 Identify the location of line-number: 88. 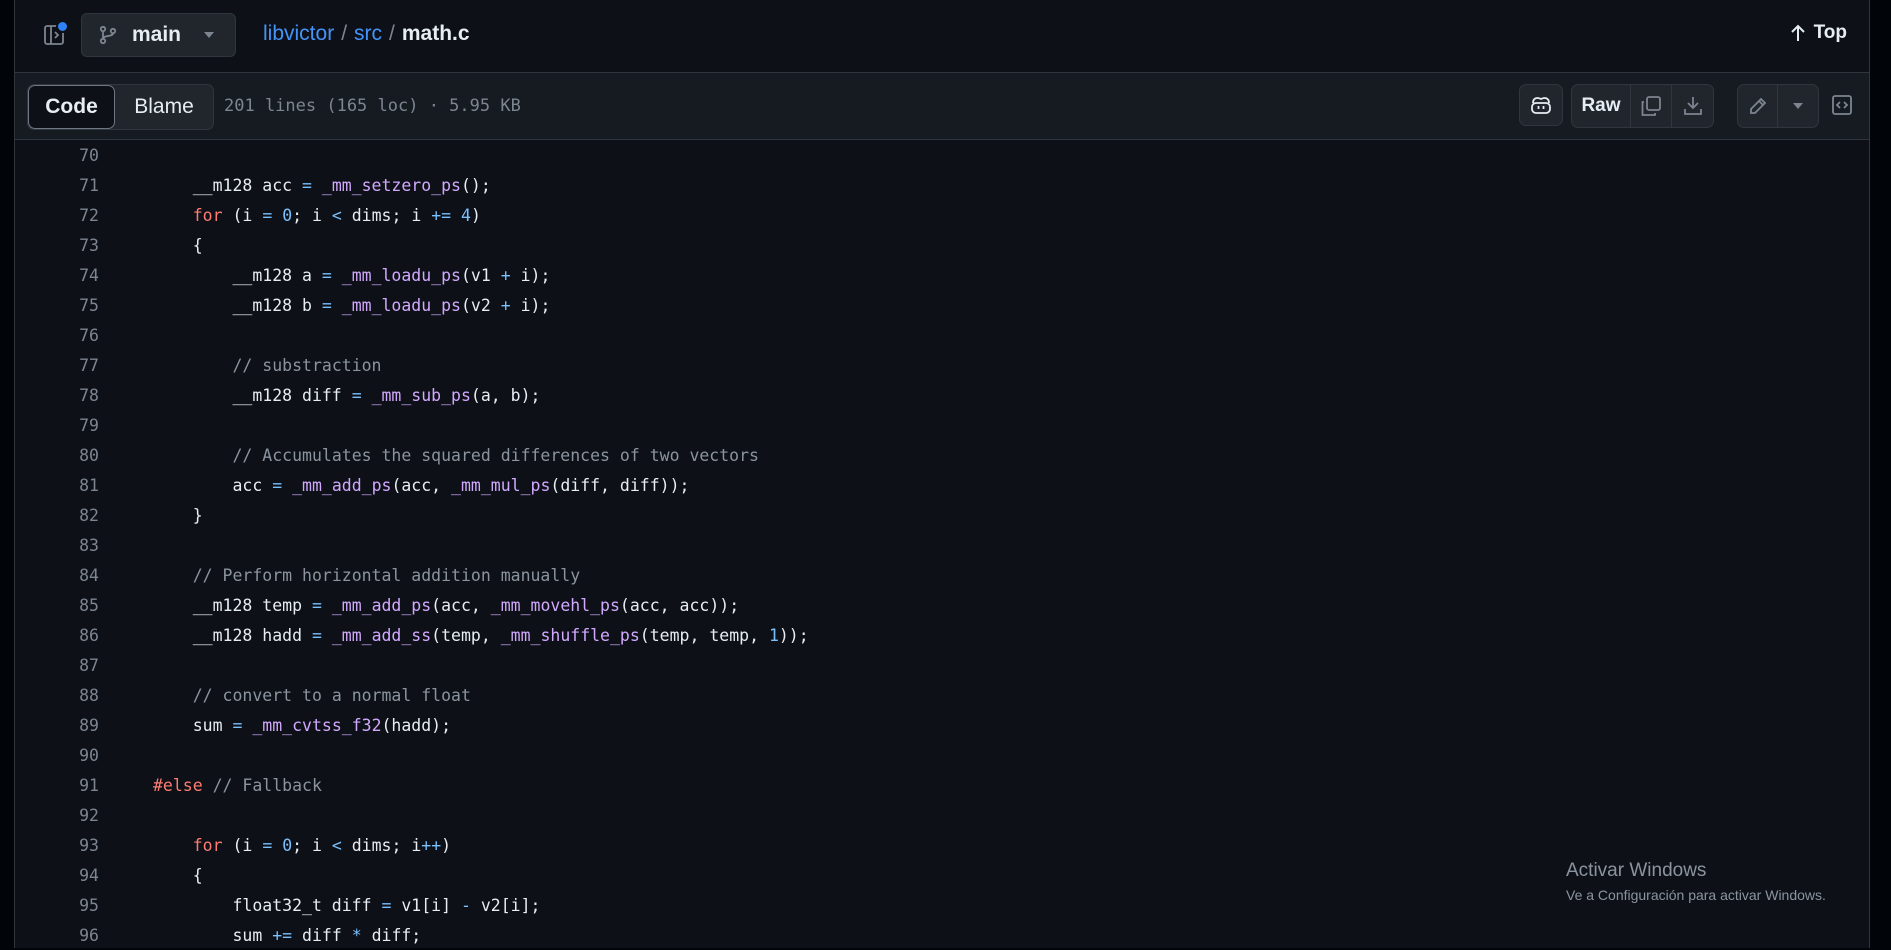
(57, 695).